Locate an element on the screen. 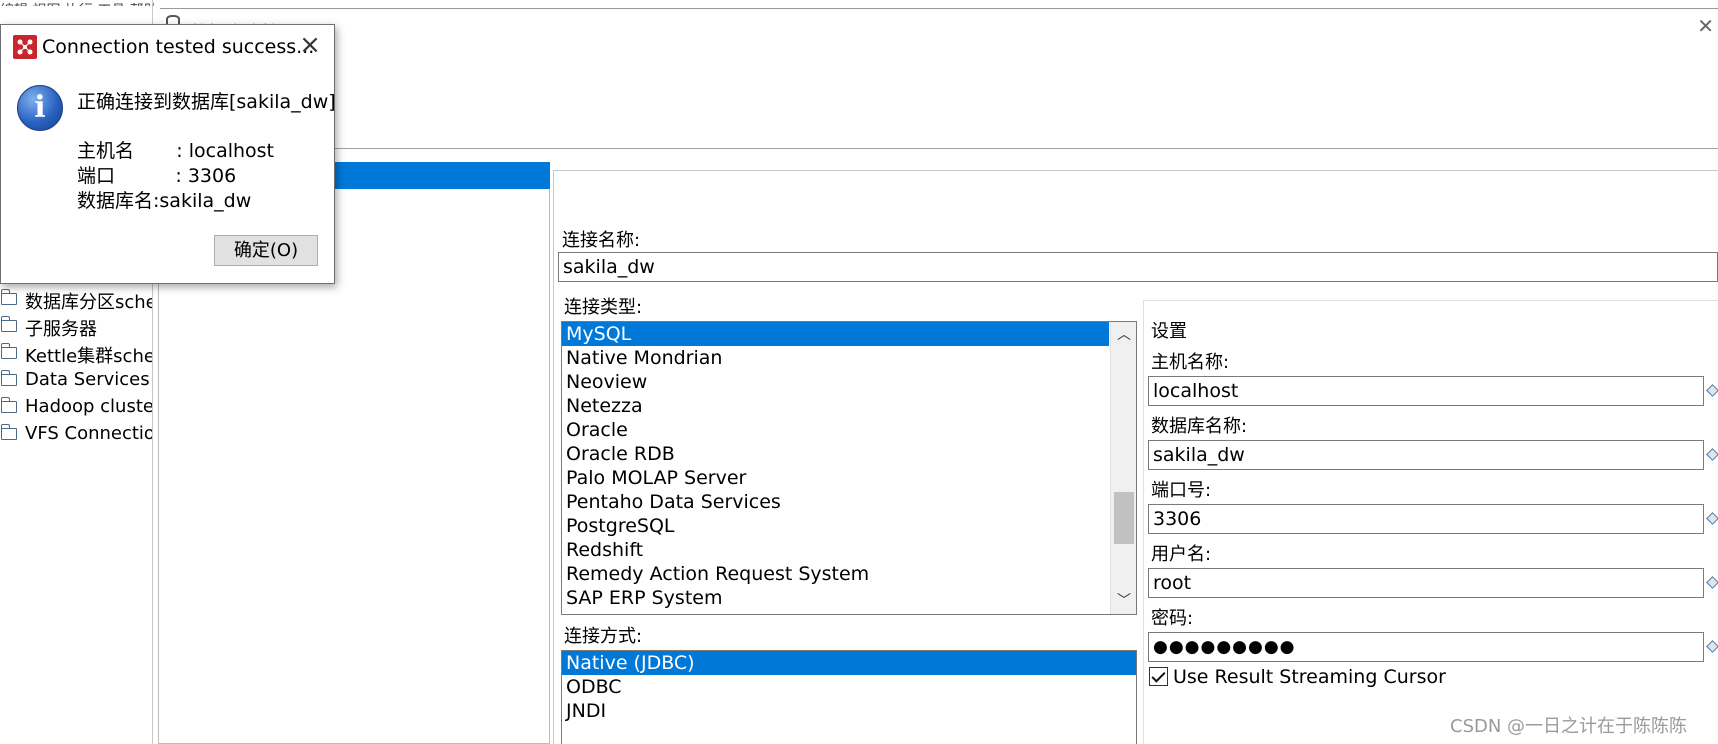 The width and height of the screenshot is (1718, 744). kettle-spoon-icon is located at coordinates (25, 47).